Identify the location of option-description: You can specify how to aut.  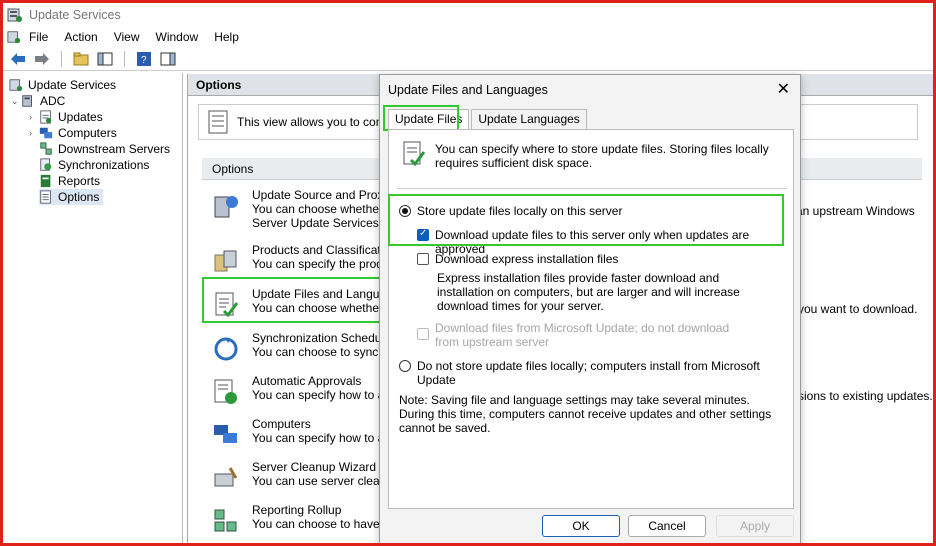
(323, 395).